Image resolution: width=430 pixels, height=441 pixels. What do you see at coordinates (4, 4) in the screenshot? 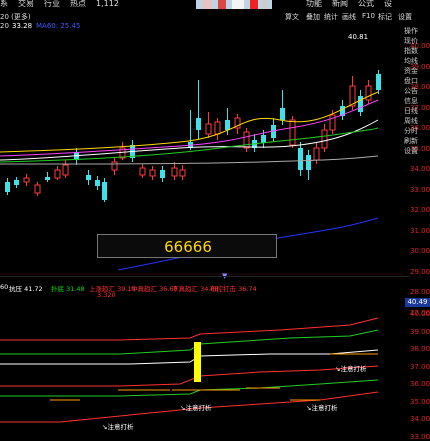
I see `menu-item-system: 系` at bounding box center [4, 4].